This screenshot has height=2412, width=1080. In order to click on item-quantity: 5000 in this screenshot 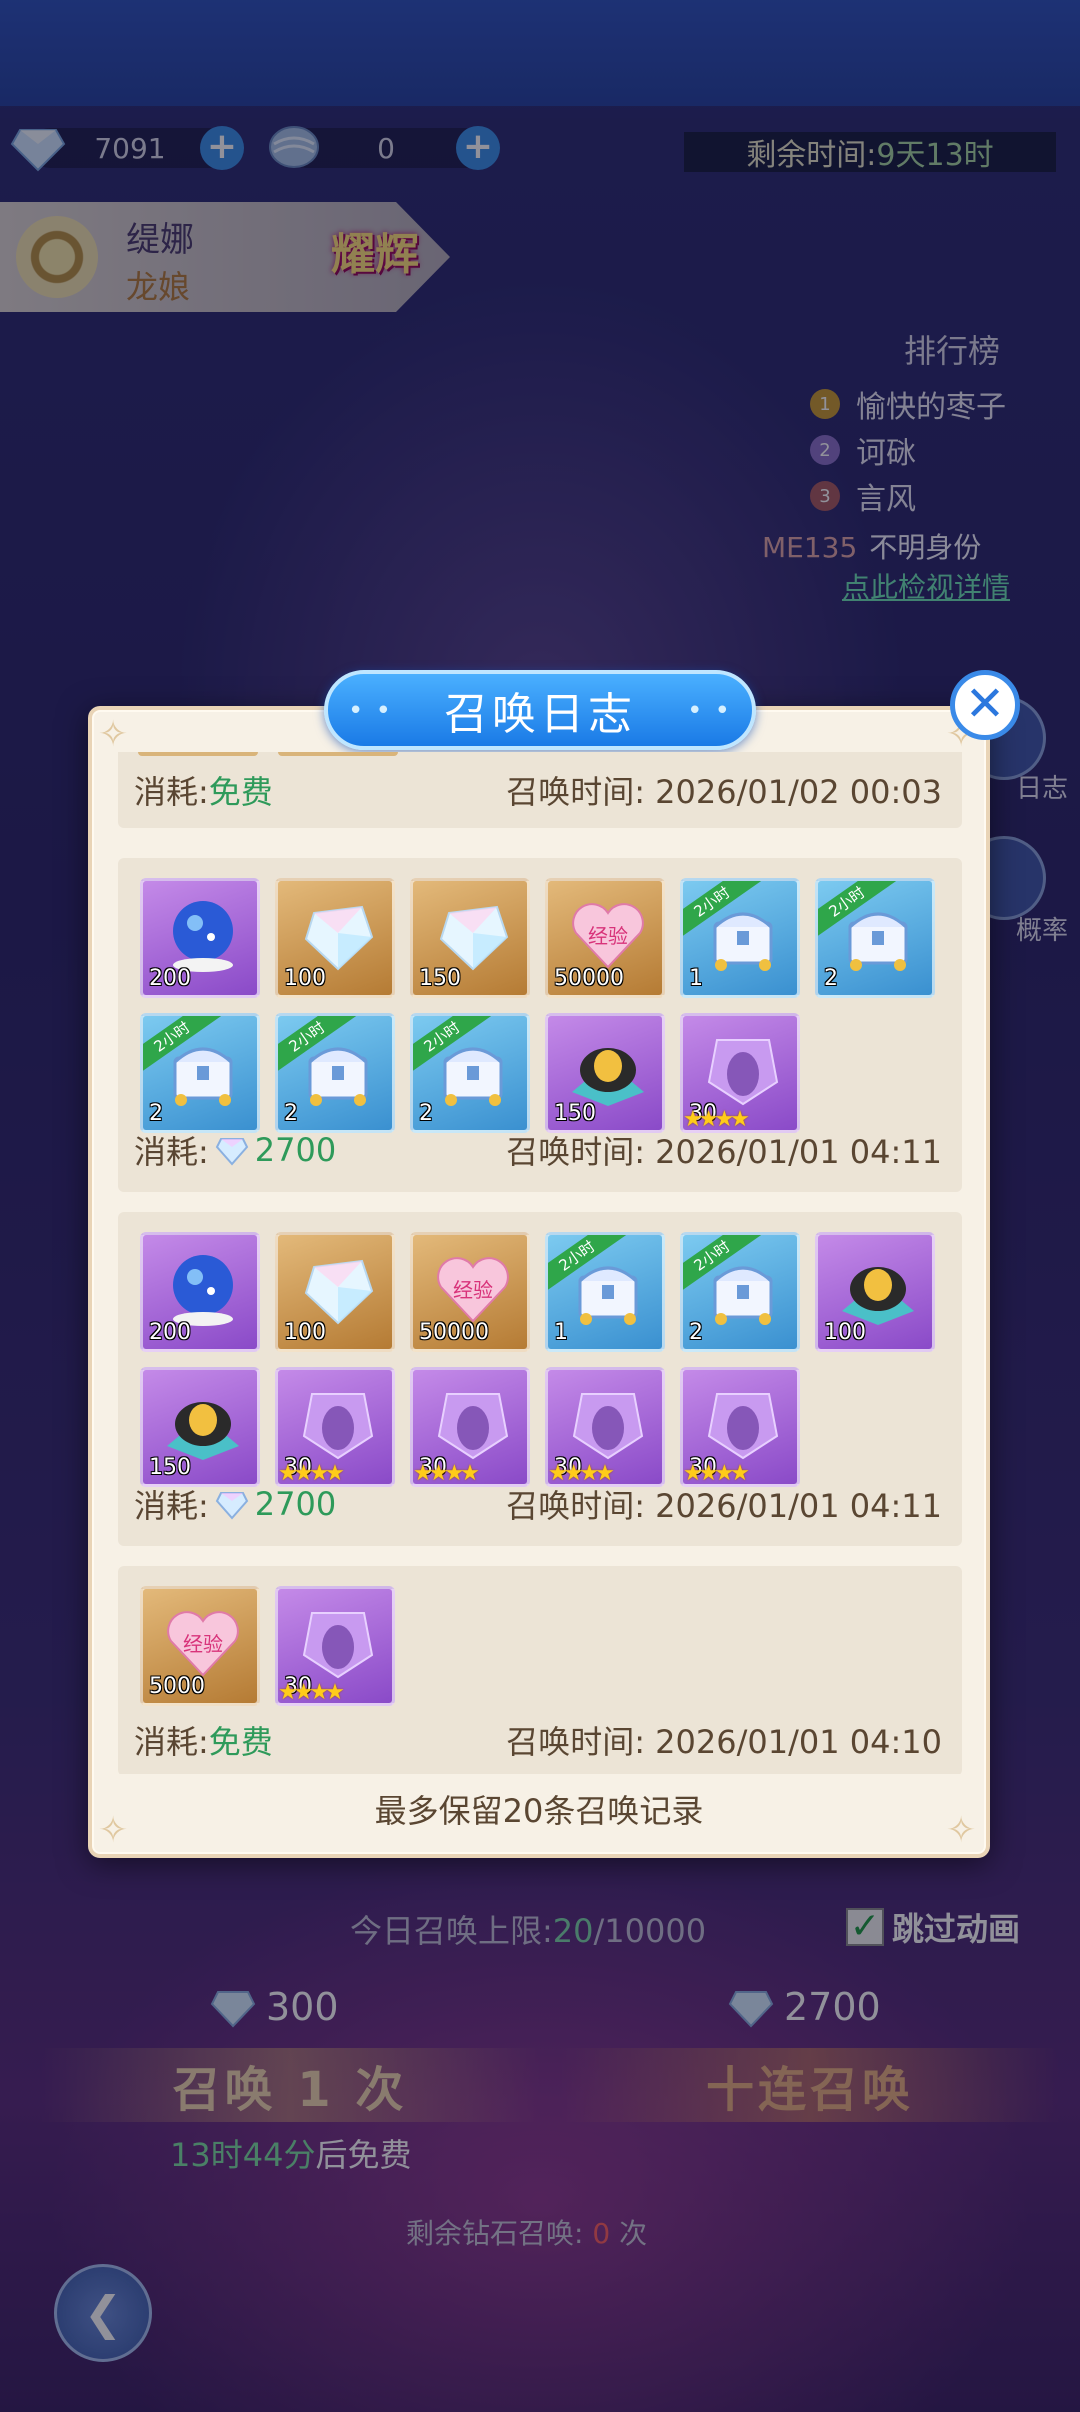, I will do `click(177, 1686)`.